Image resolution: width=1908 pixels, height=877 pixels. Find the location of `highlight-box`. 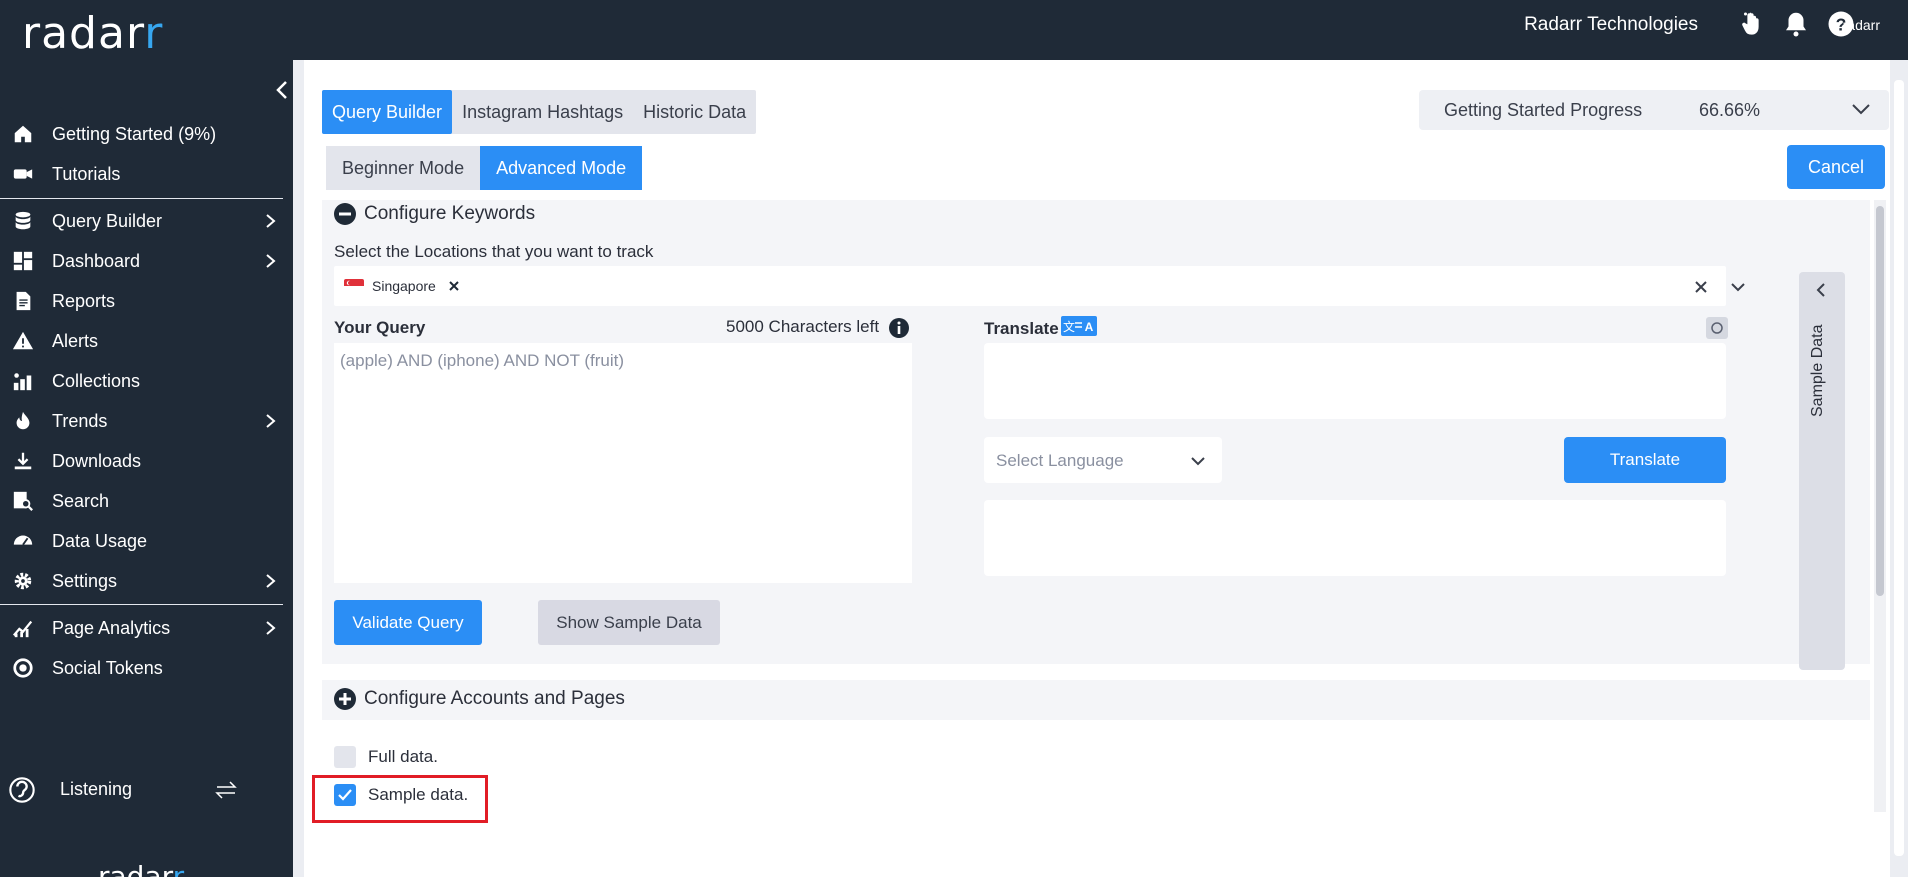

highlight-box is located at coordinates (400, 799).